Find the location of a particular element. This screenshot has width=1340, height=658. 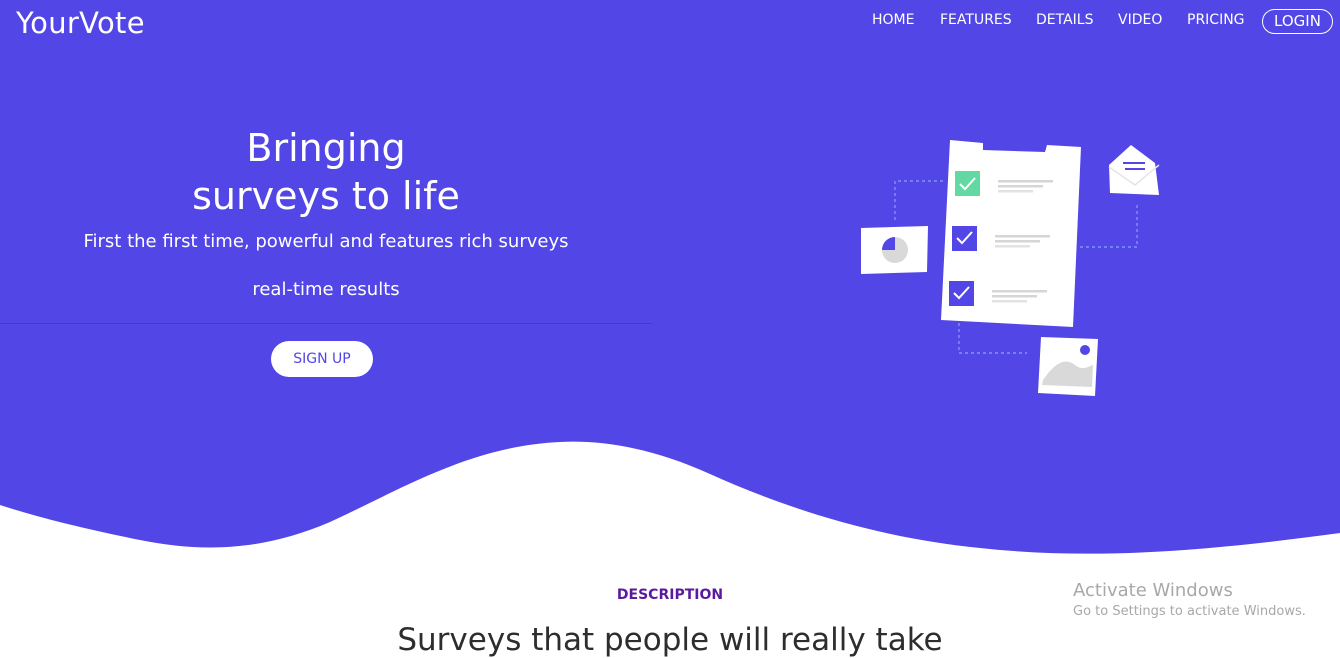

hero-divider is located at coordinates (326, 323).